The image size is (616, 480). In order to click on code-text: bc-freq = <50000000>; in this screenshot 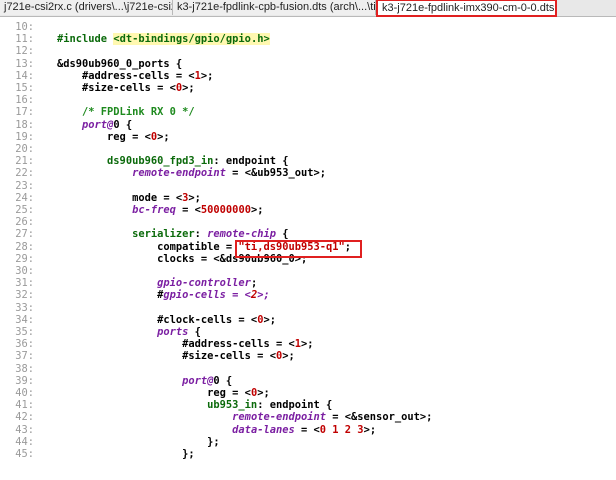, I will do `click(198, 210)`.